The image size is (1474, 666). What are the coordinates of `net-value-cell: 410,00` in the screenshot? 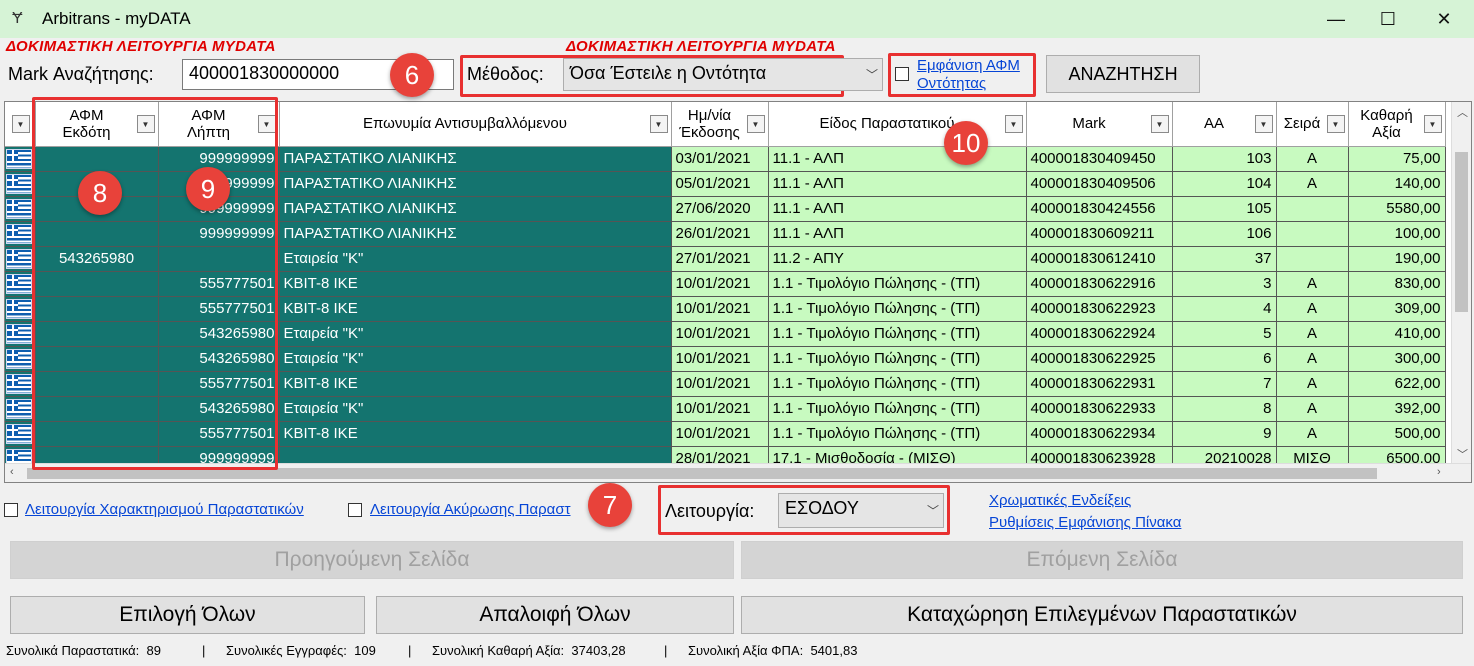 It's located at (1397, 334).